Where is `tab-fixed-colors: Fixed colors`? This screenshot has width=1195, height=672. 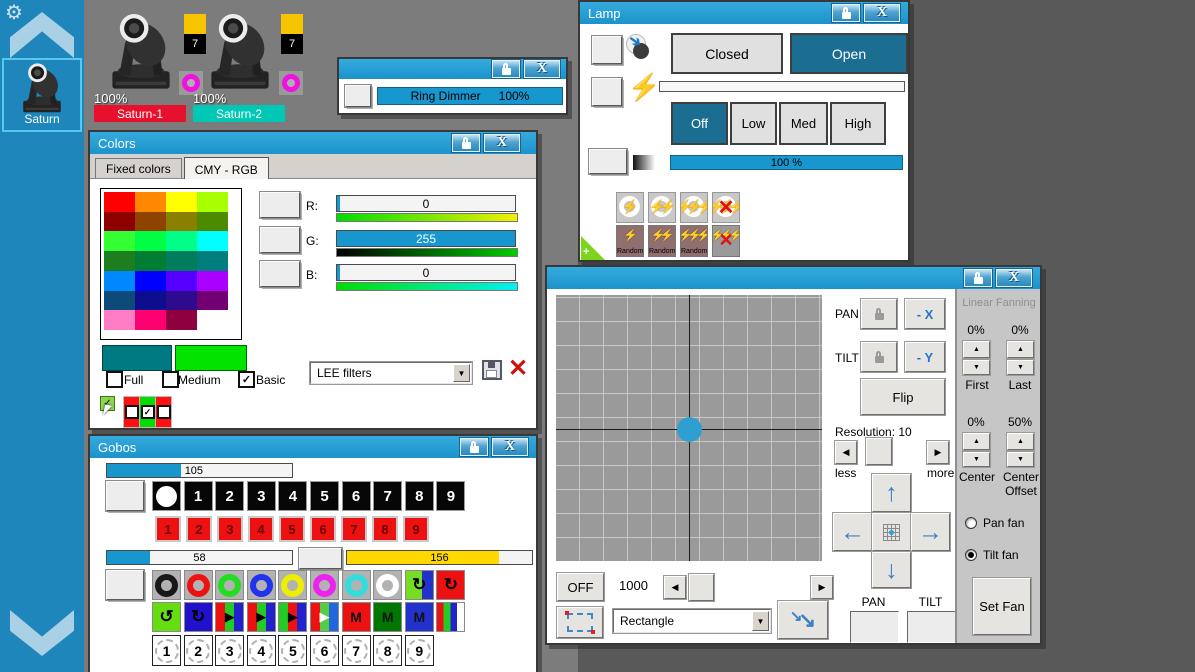
tab-fixed-colors: Fixed colors is located at coordinates (138, 168).